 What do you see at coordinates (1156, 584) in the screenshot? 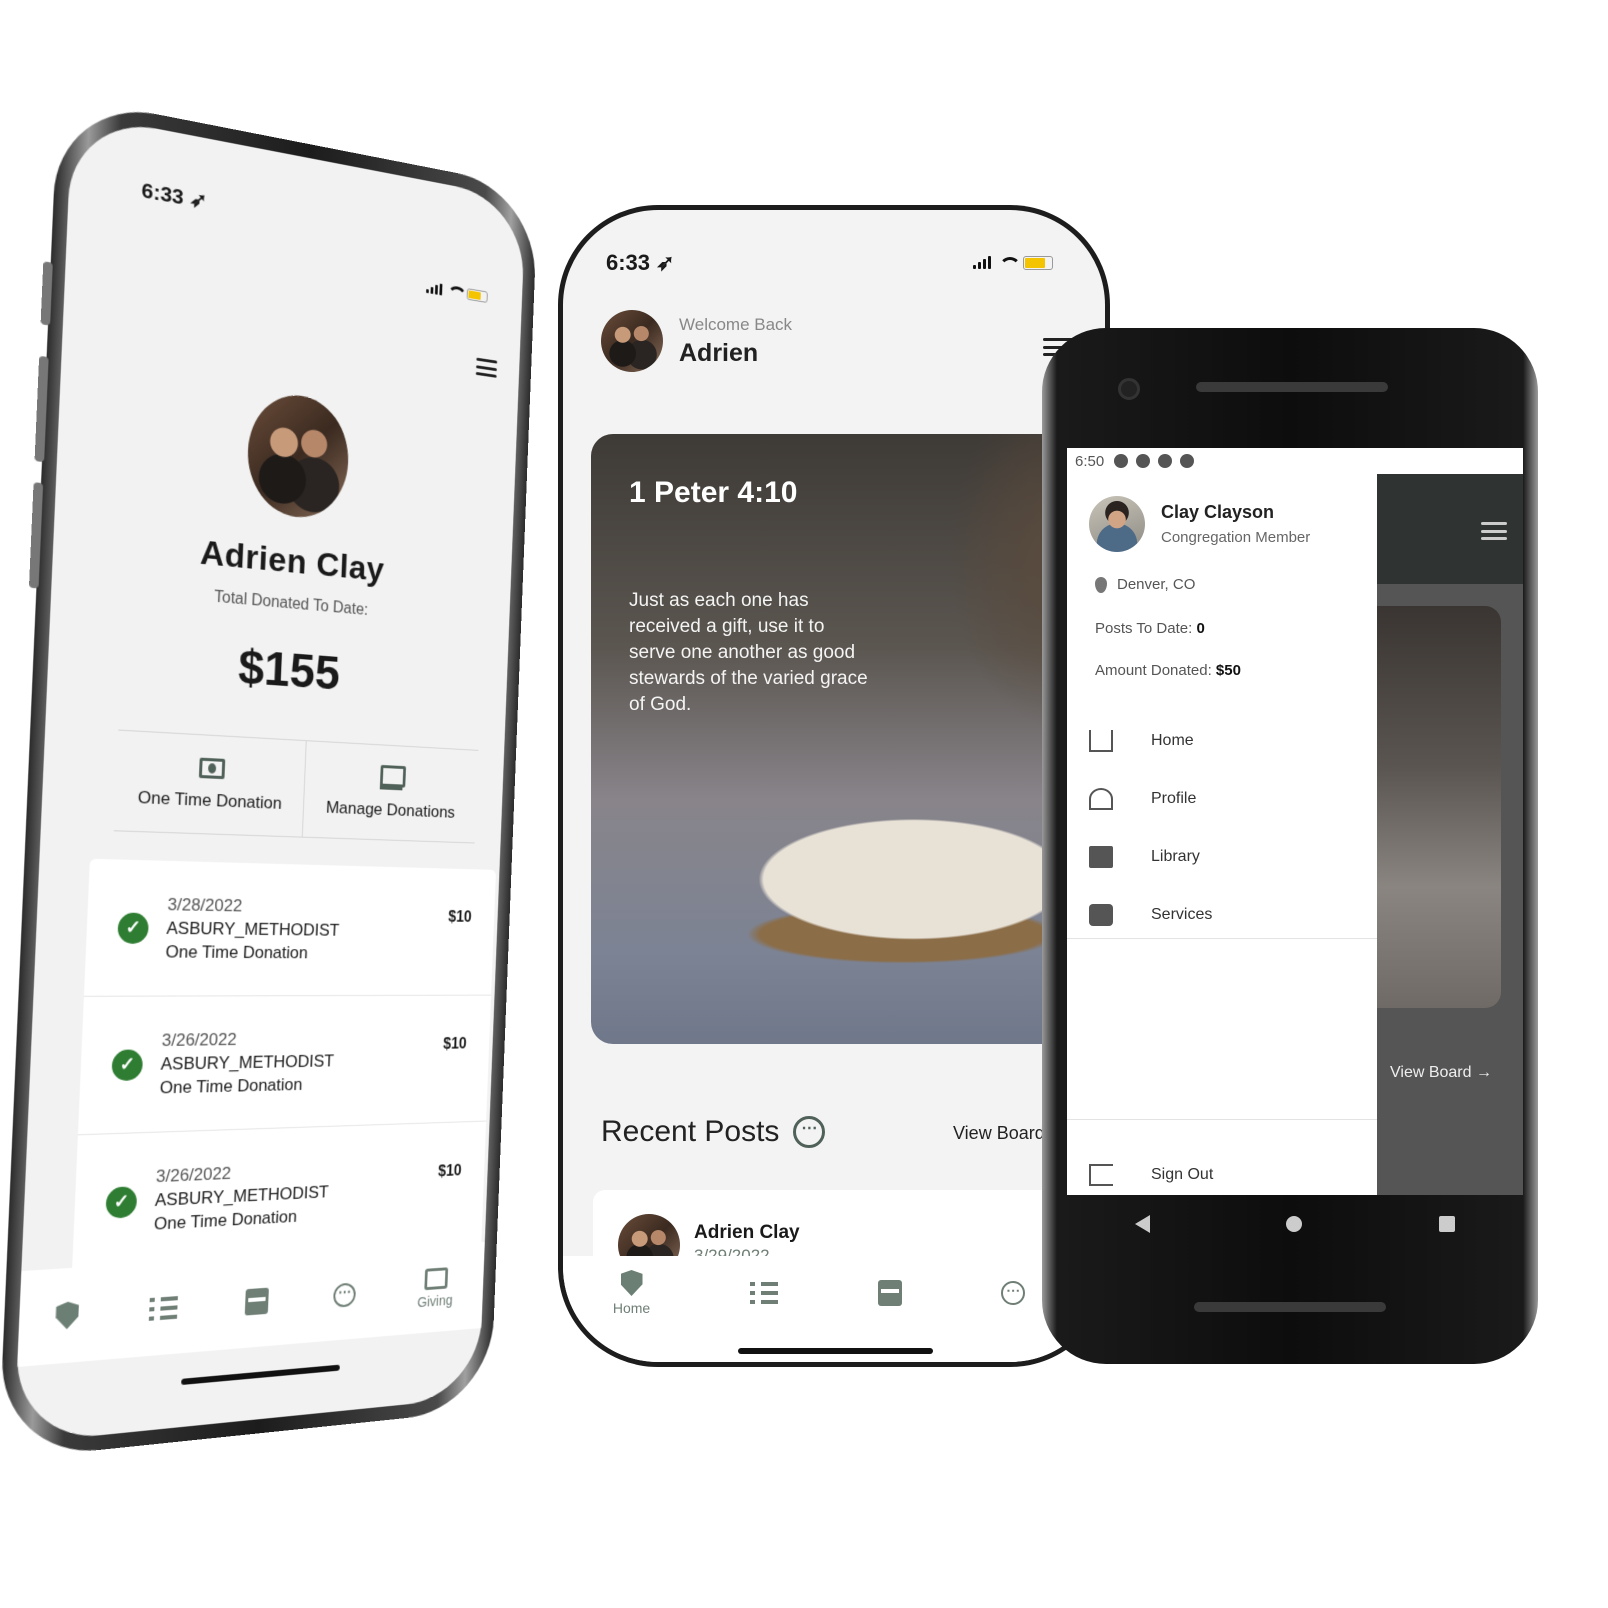
I see `location-text: Denver, CO` at bounding box center [1156, 584].